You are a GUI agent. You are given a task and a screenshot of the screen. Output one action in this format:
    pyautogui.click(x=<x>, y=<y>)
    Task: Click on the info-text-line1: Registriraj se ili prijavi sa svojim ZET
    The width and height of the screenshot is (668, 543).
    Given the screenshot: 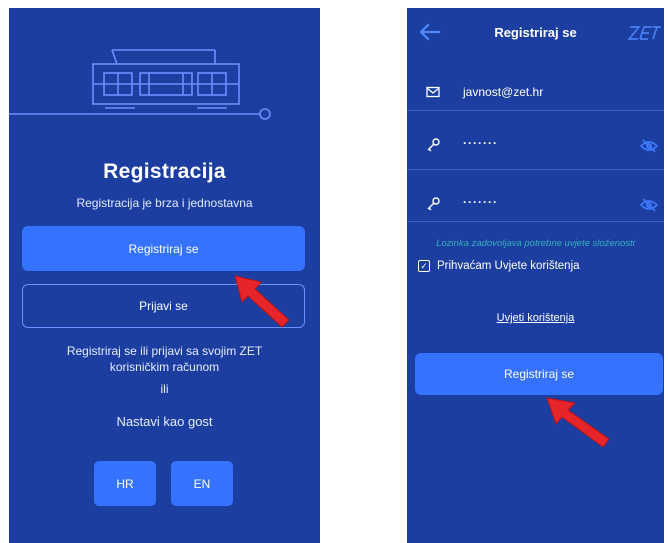 What is the action you would take?
    pyautogui.click(x=164, y=351)
    